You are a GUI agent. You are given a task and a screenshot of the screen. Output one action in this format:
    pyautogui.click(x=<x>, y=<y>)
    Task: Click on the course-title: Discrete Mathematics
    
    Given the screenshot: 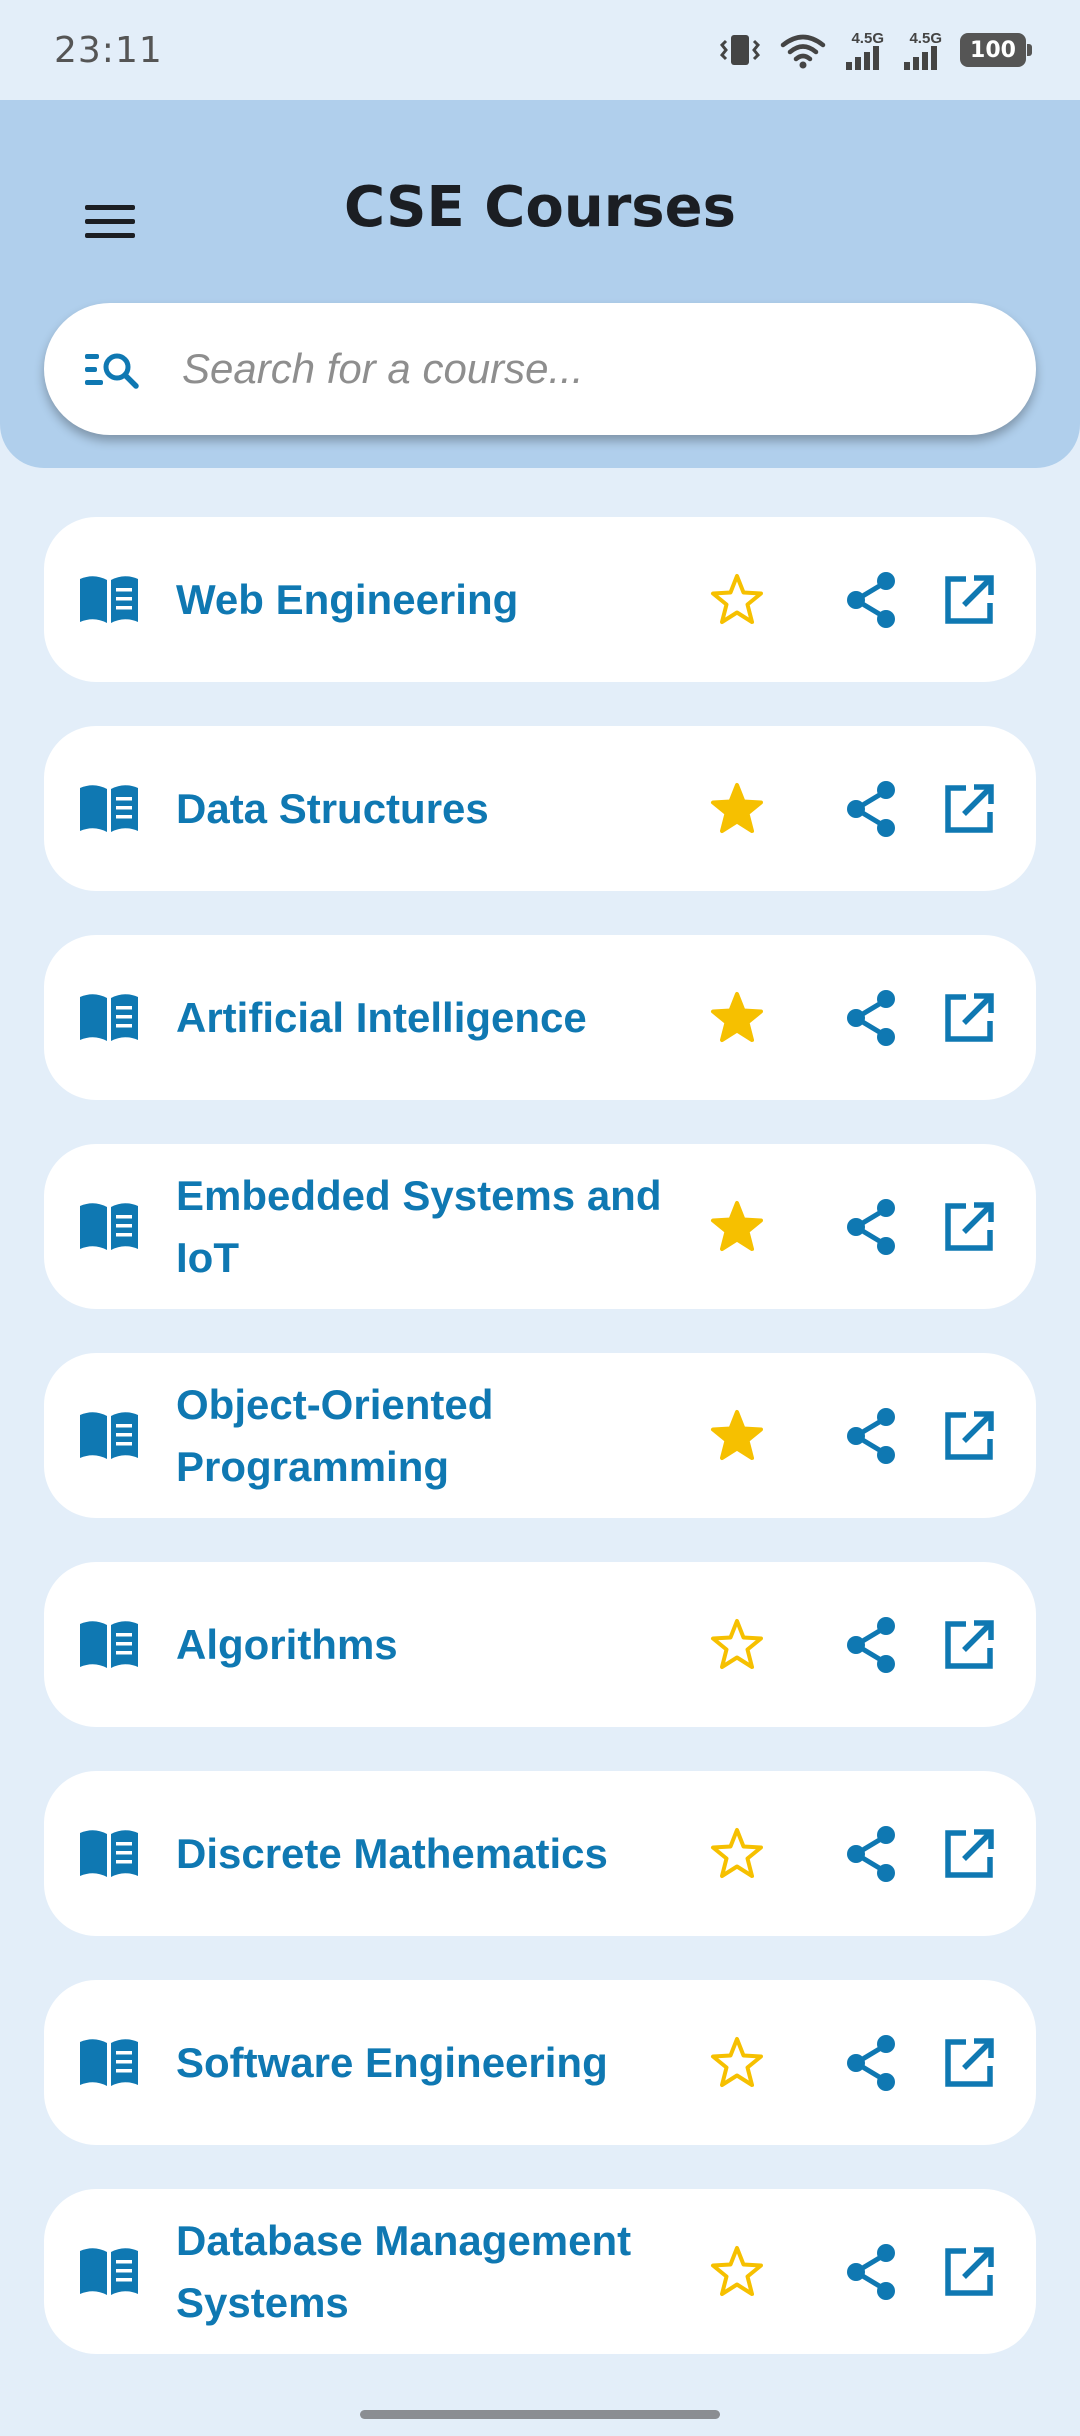 What is the action you would take?
    pyautogui.click(x=392, y=1853)
    